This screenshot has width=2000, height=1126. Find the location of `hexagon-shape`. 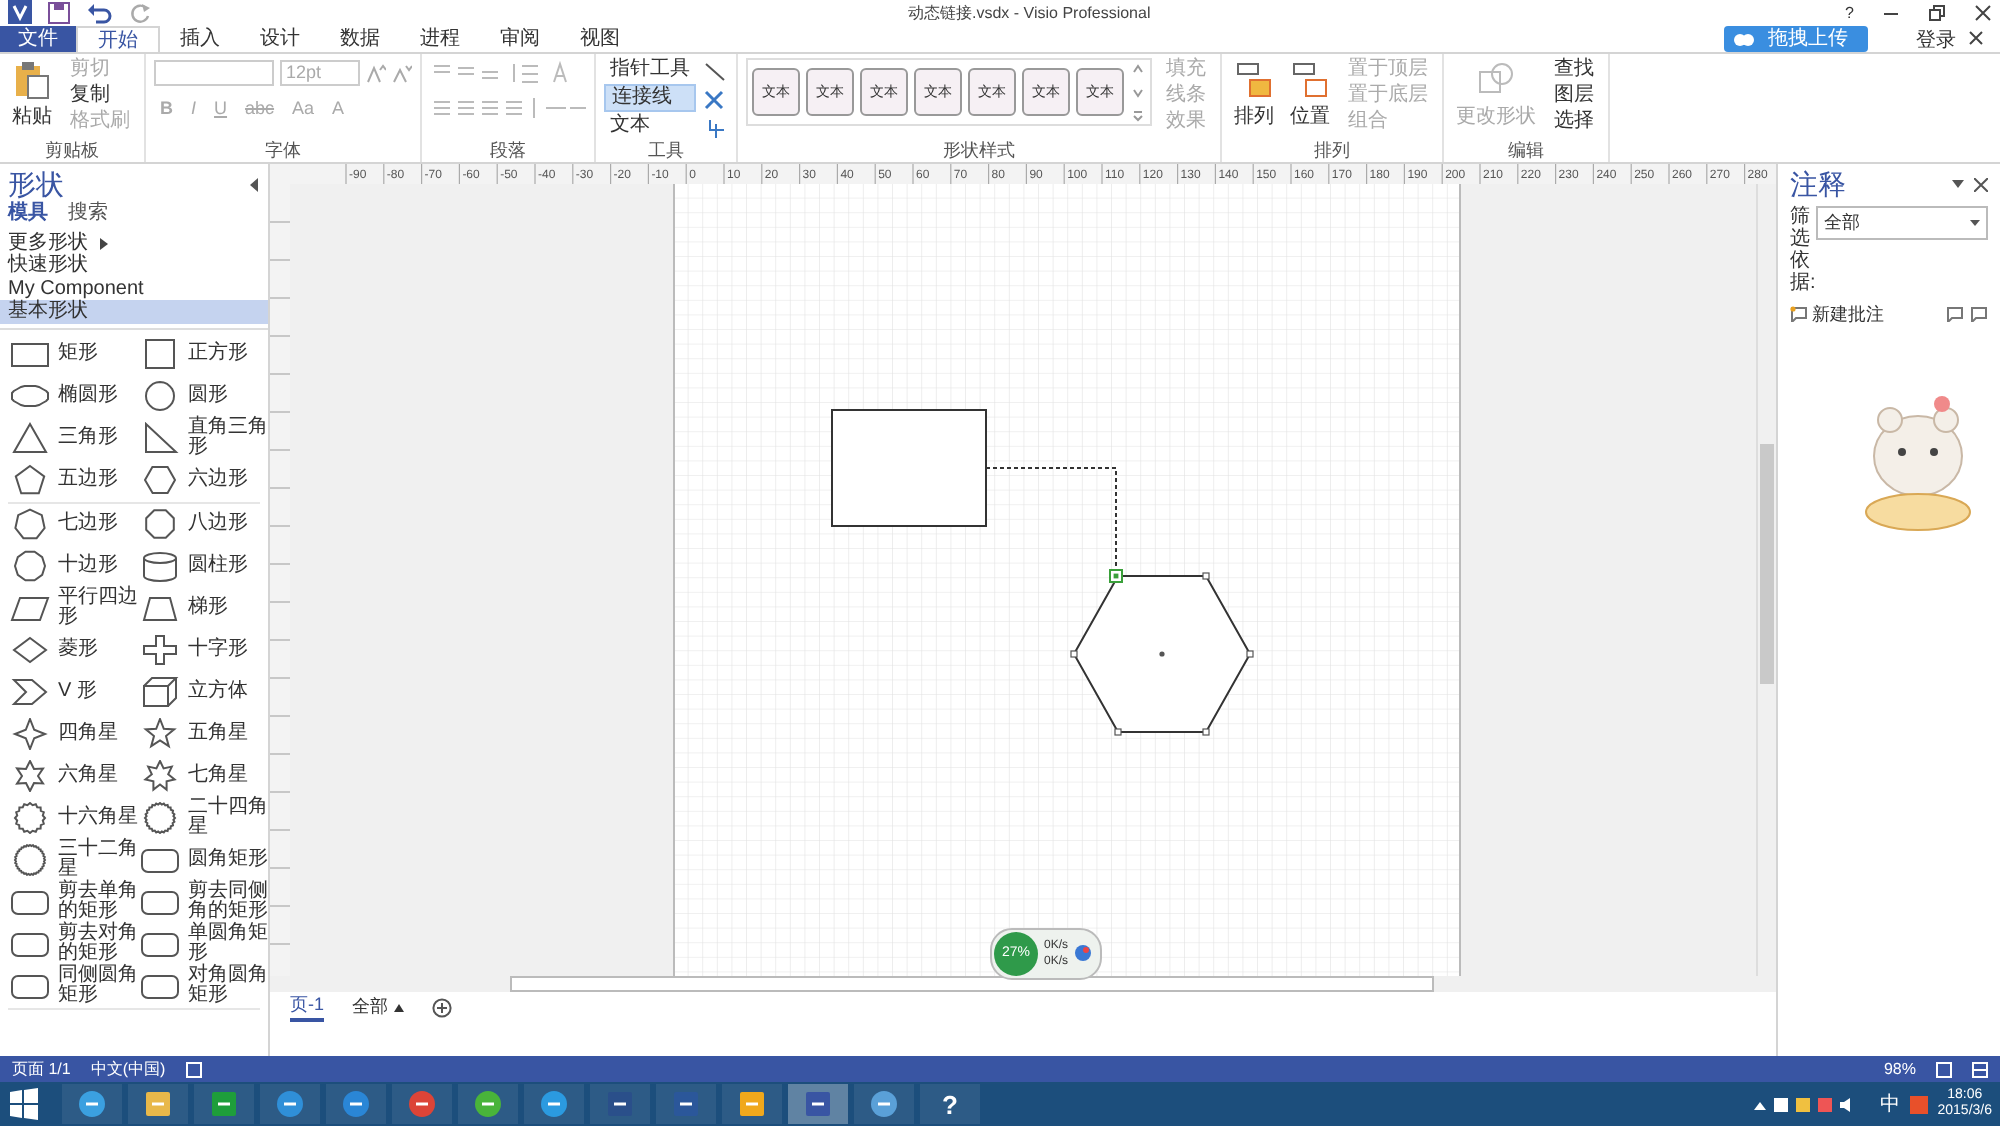

hexagon-shape is located at coordinates (1162, 654).